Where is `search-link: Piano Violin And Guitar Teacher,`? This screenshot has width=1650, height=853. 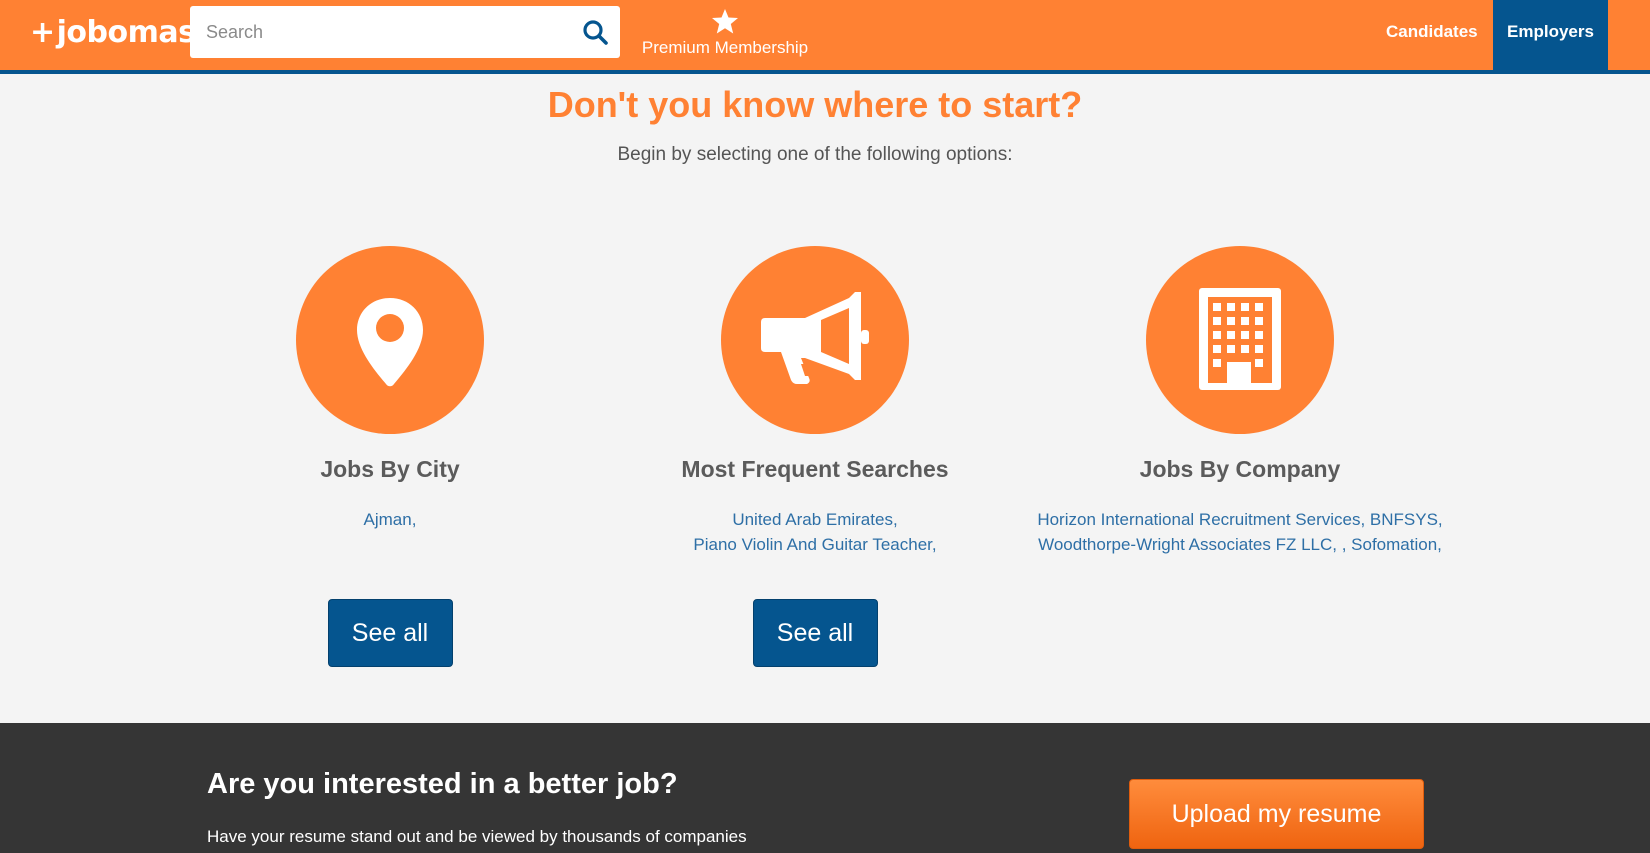
search-link: Piano Violin And Guitar Teacher, is located at coordinates (815, 544).